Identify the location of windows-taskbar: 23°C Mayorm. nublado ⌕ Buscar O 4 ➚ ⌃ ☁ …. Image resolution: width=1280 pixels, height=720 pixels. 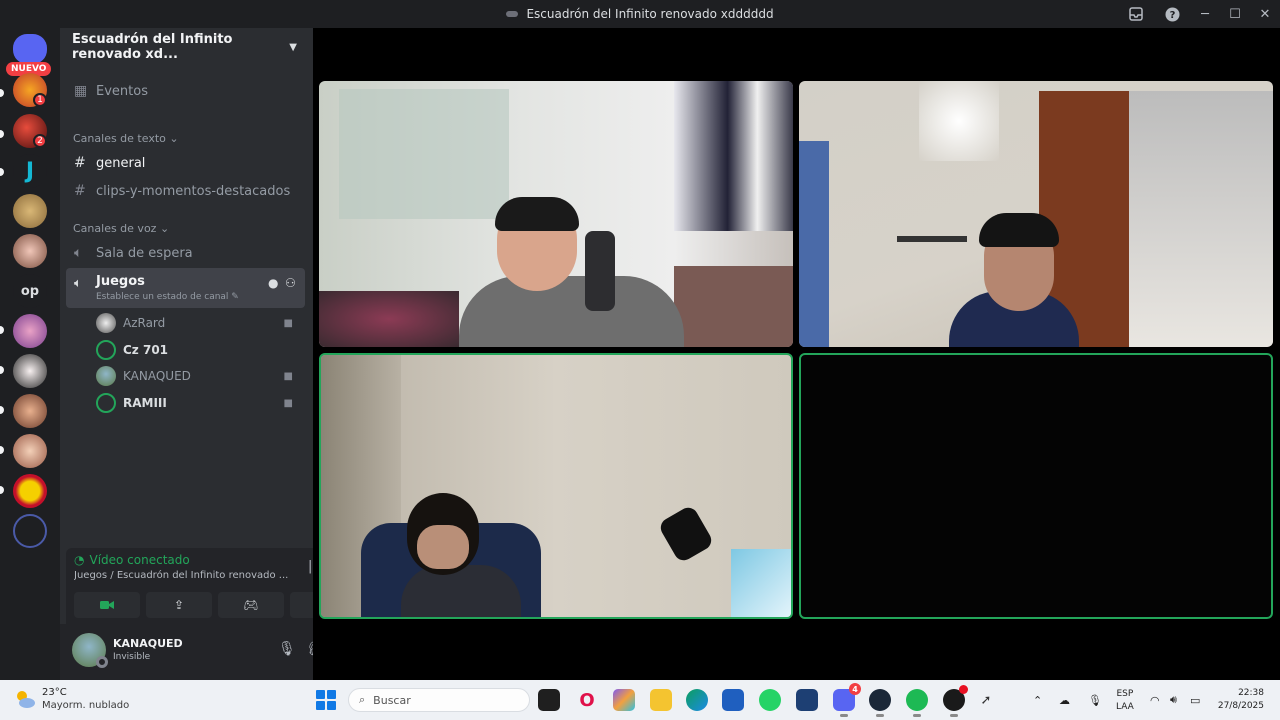
(640, 700).